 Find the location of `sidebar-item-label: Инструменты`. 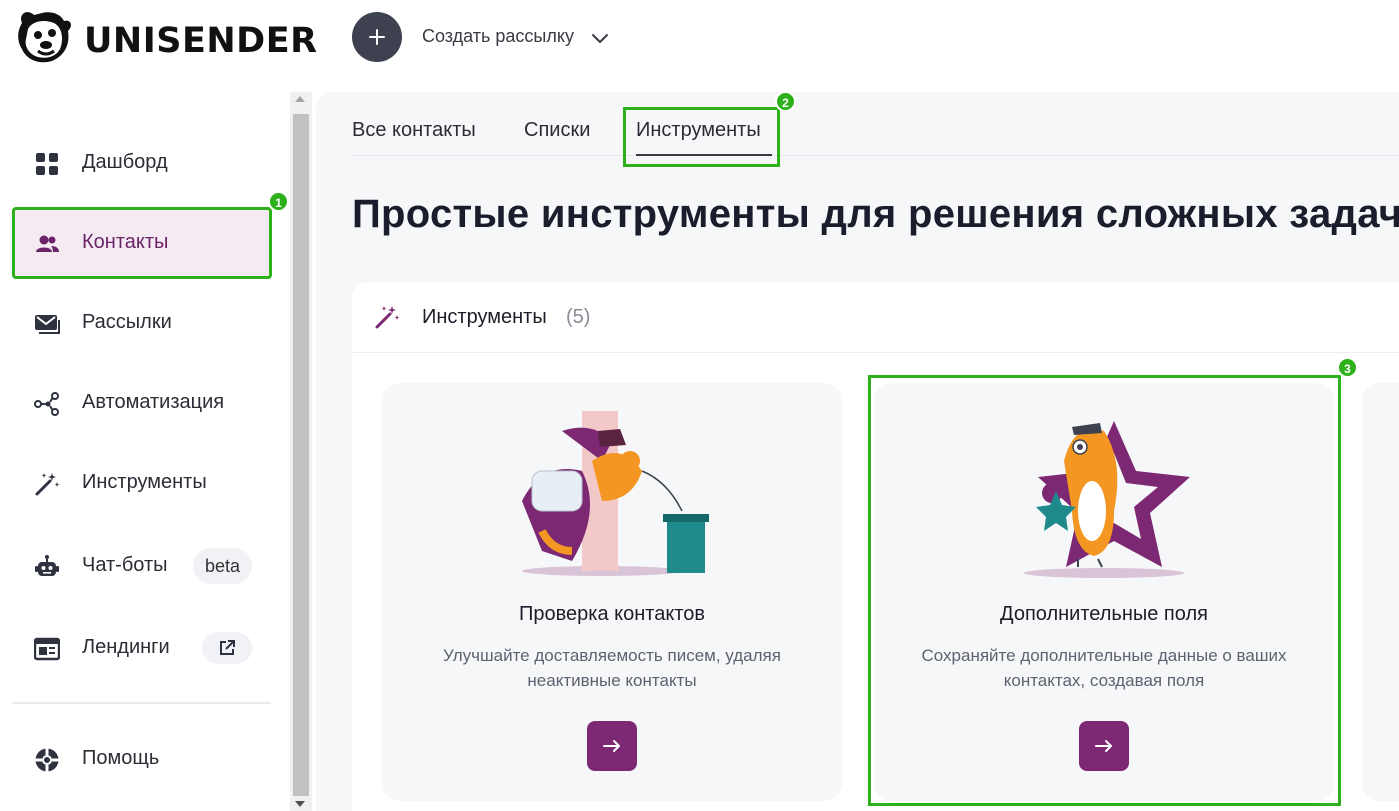

sidebar-item-label: Инструменты is located at coordinates (144, 482).